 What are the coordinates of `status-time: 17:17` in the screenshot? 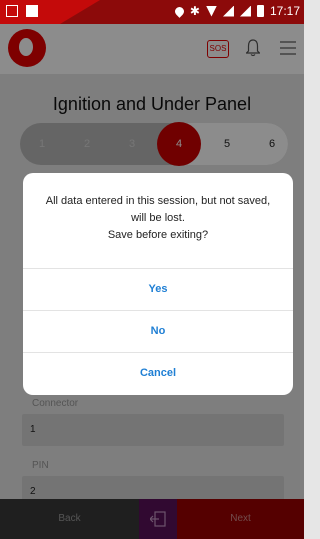 It's located at (284, 11).